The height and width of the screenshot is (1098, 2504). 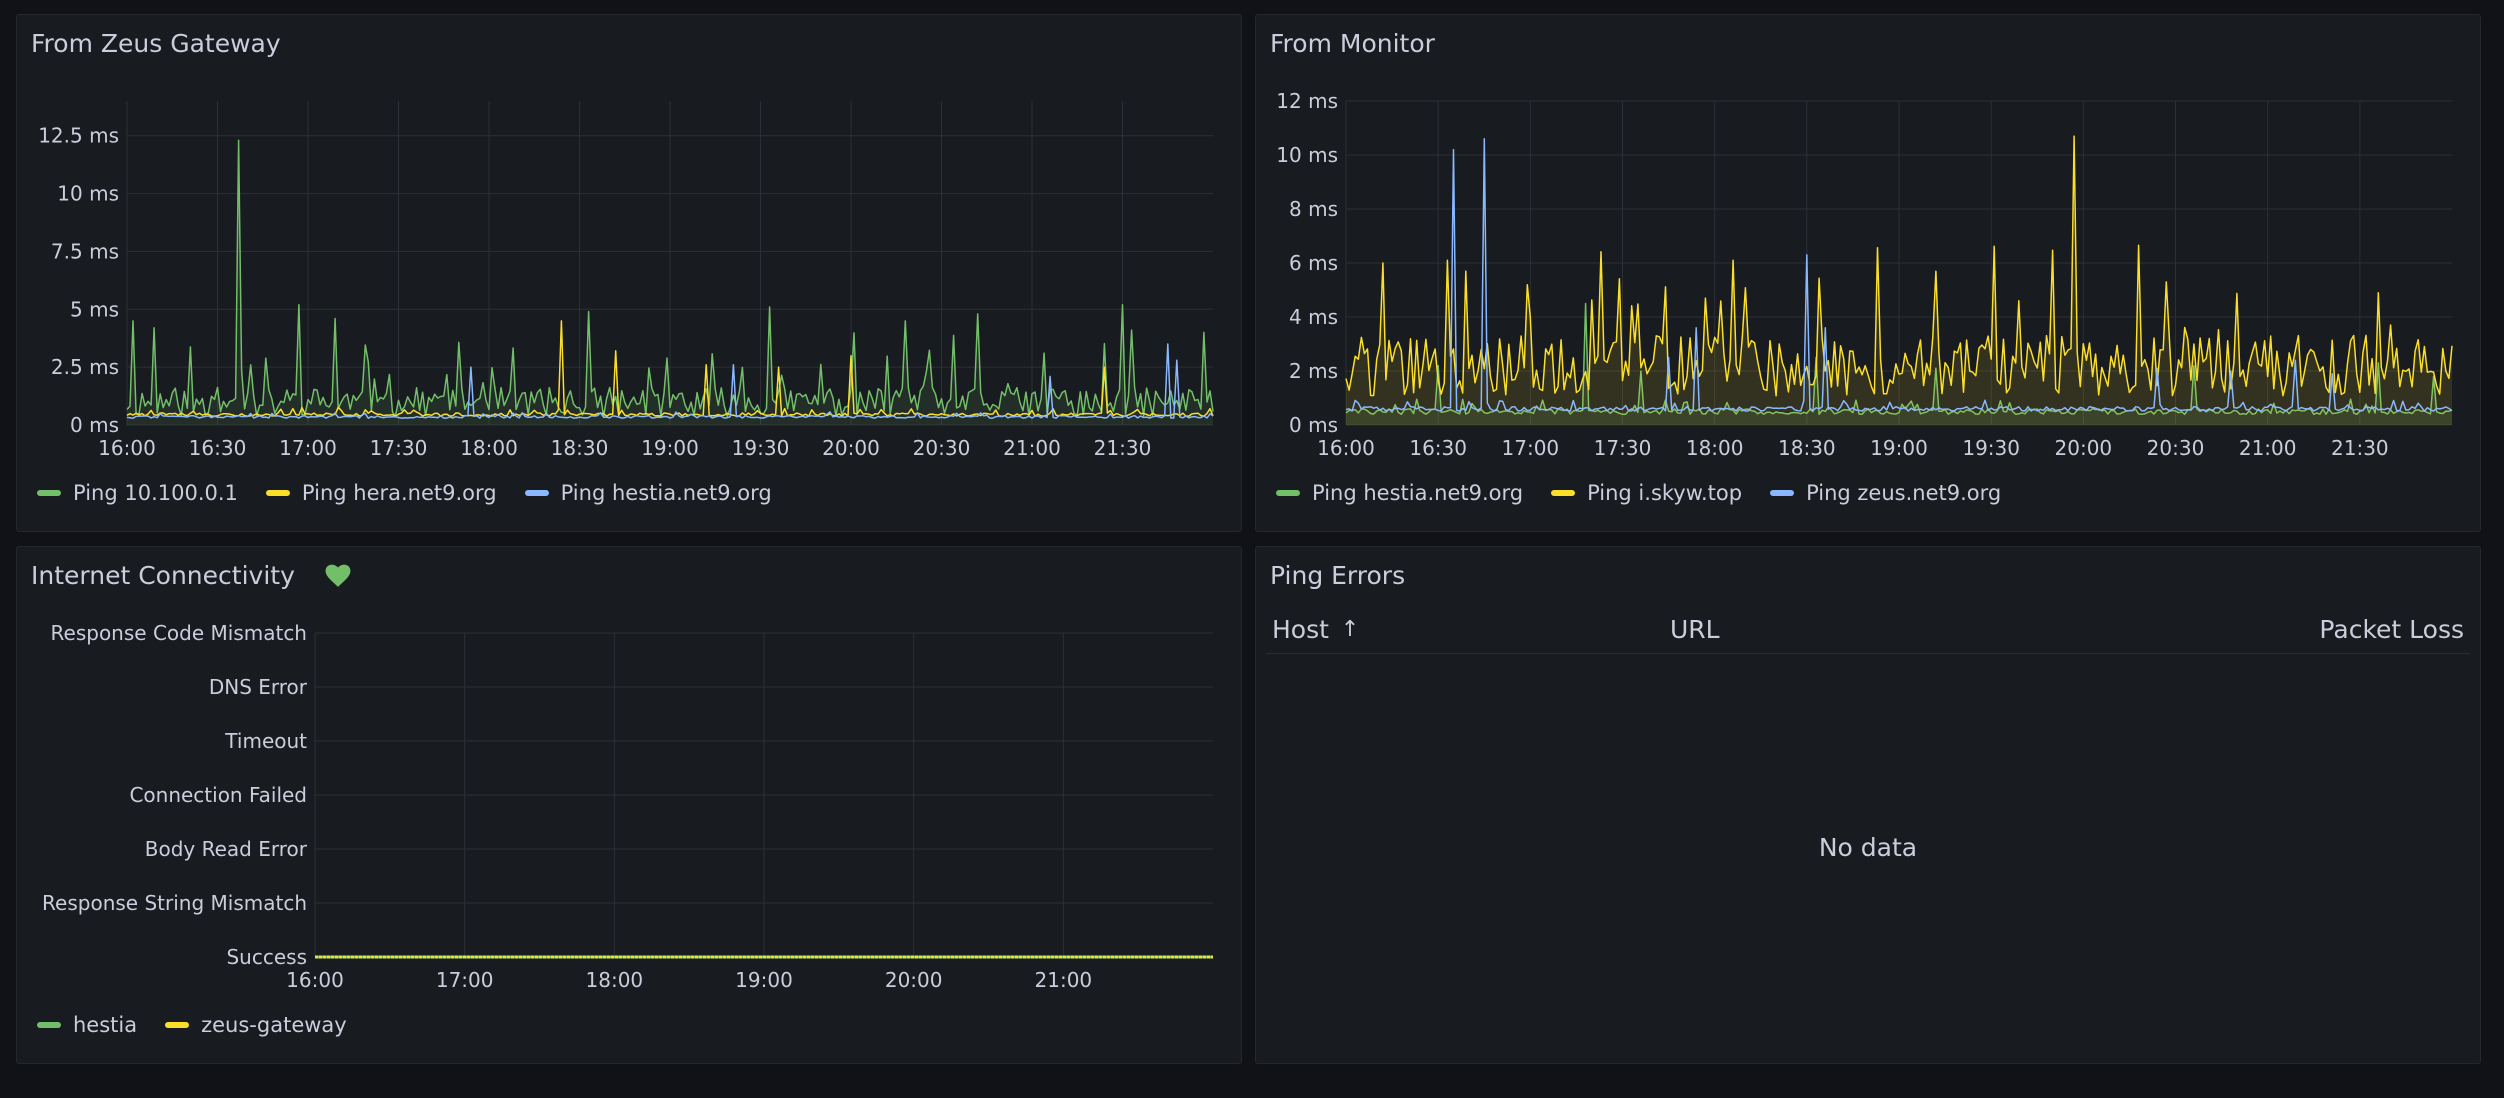 I want to click on legend-item: zeus-gateway, so click(x=256, y=1025).